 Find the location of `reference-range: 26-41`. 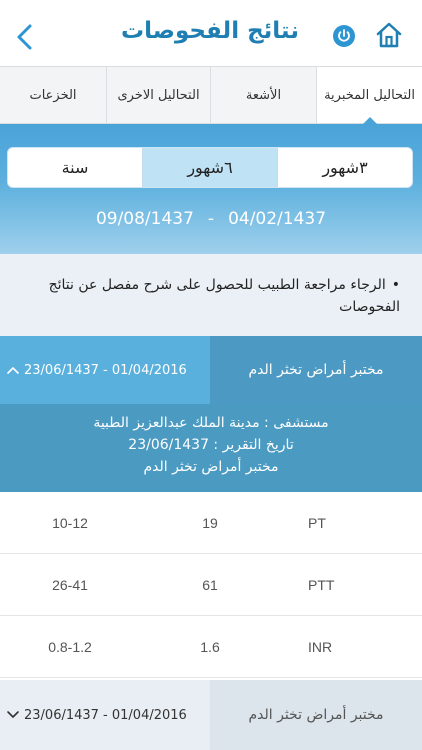

reference-range: 26-41 is located at coordinates (70, 584).